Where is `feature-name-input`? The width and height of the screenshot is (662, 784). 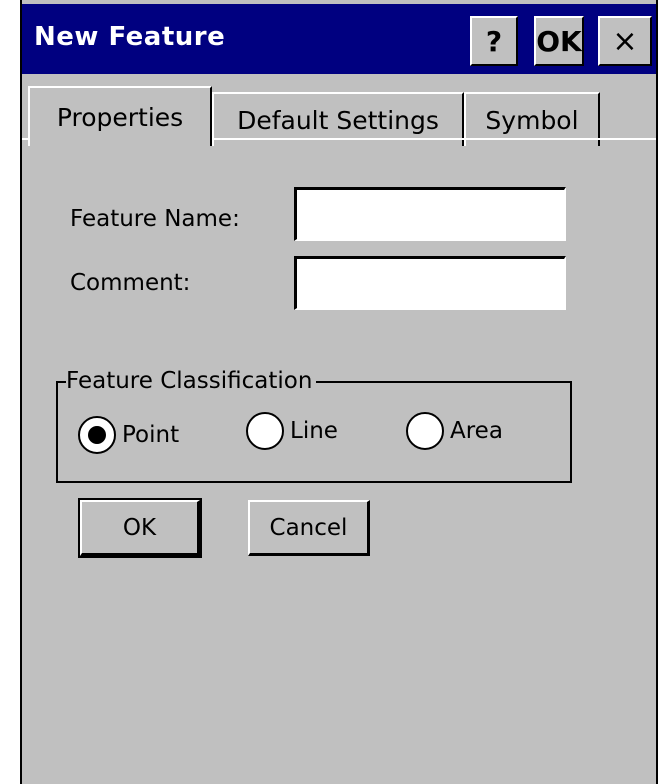
feature-name-input is located at coordinates (430, 214).